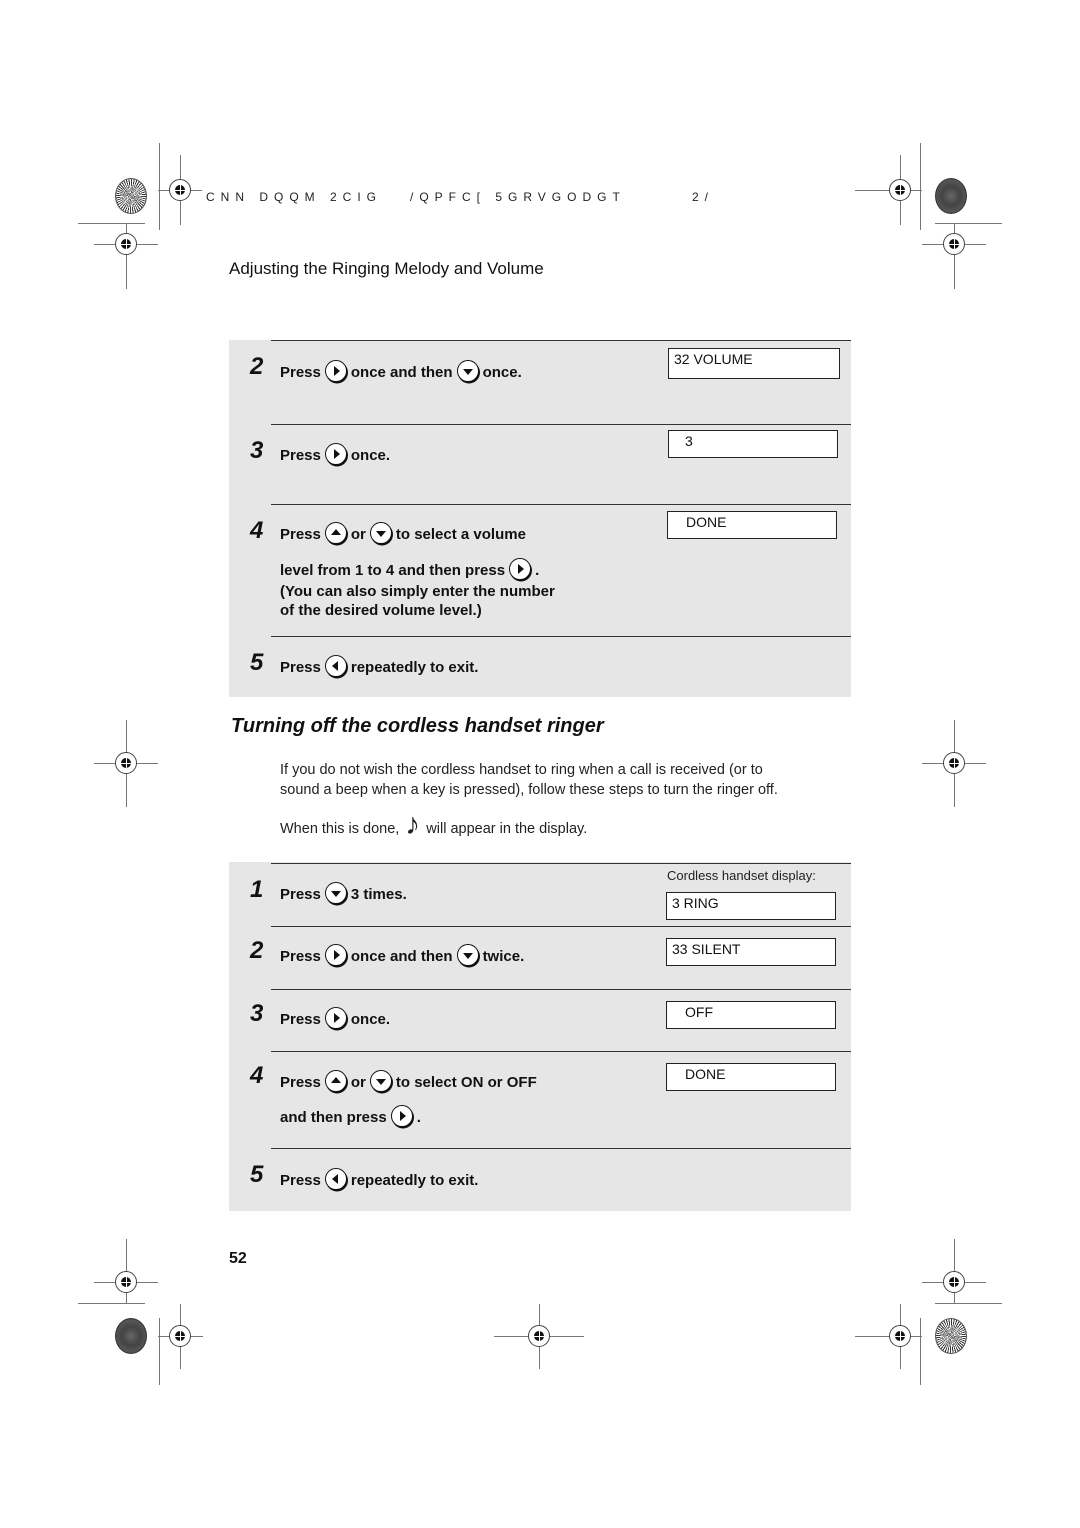  Describe the element at coordinates (754, 363) in the screenshot. I see `lcd-display: 32 VOLUME` at that location.